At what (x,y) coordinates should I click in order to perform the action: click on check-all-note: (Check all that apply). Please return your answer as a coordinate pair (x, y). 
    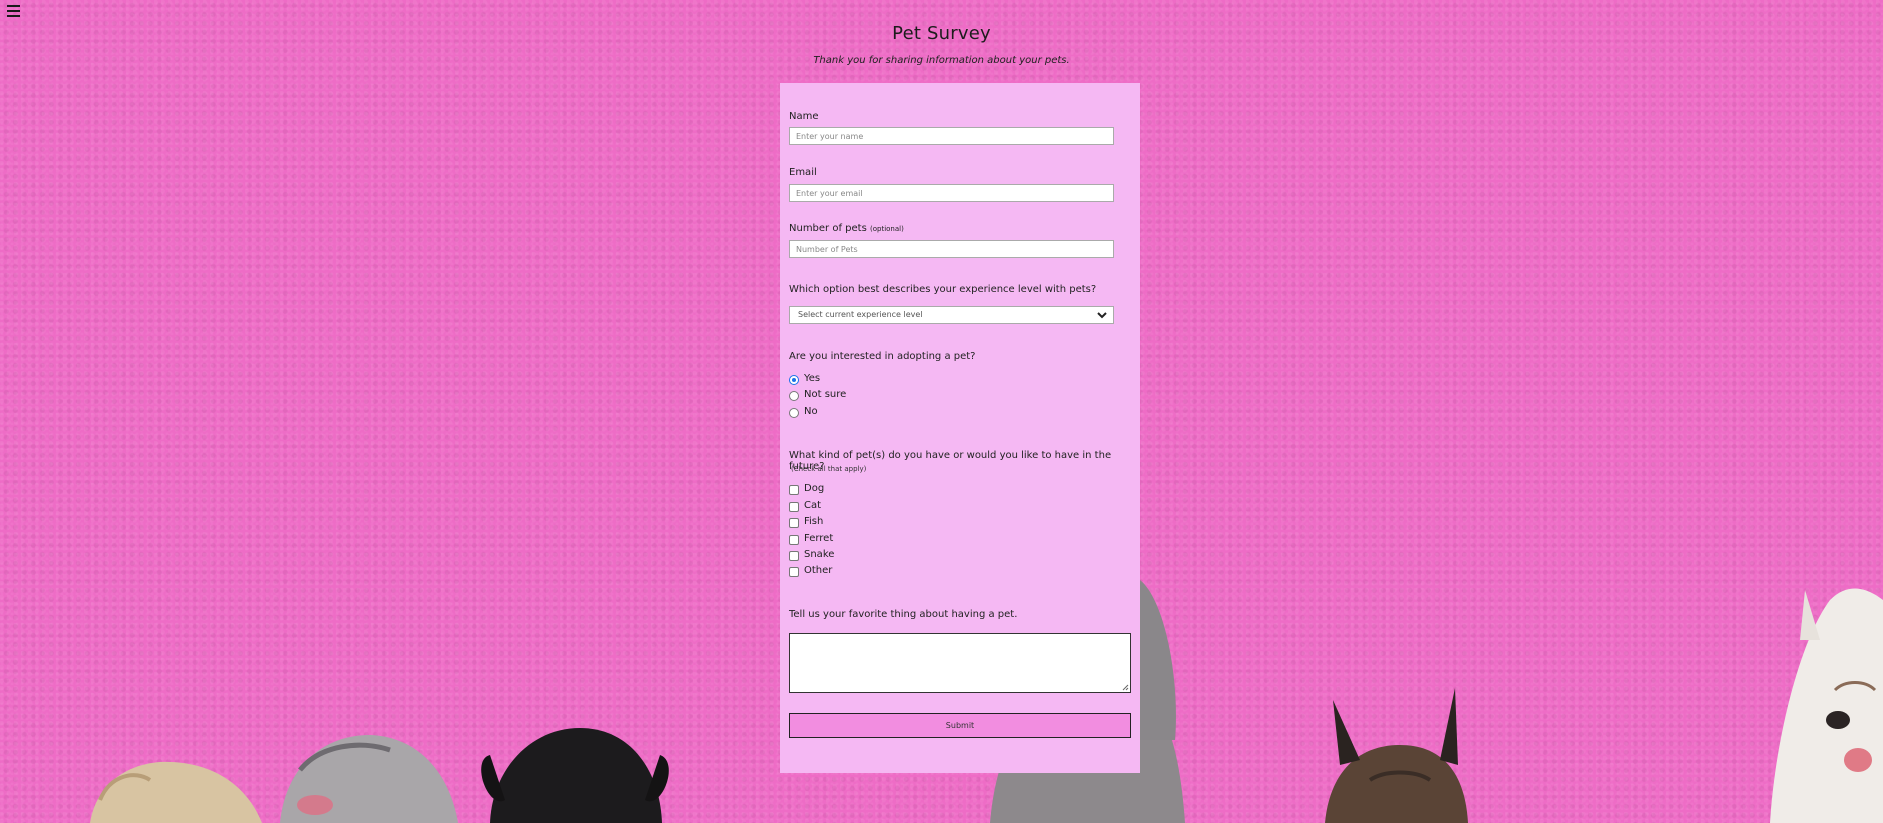
    Looking at the image, I should click on (829, 469).